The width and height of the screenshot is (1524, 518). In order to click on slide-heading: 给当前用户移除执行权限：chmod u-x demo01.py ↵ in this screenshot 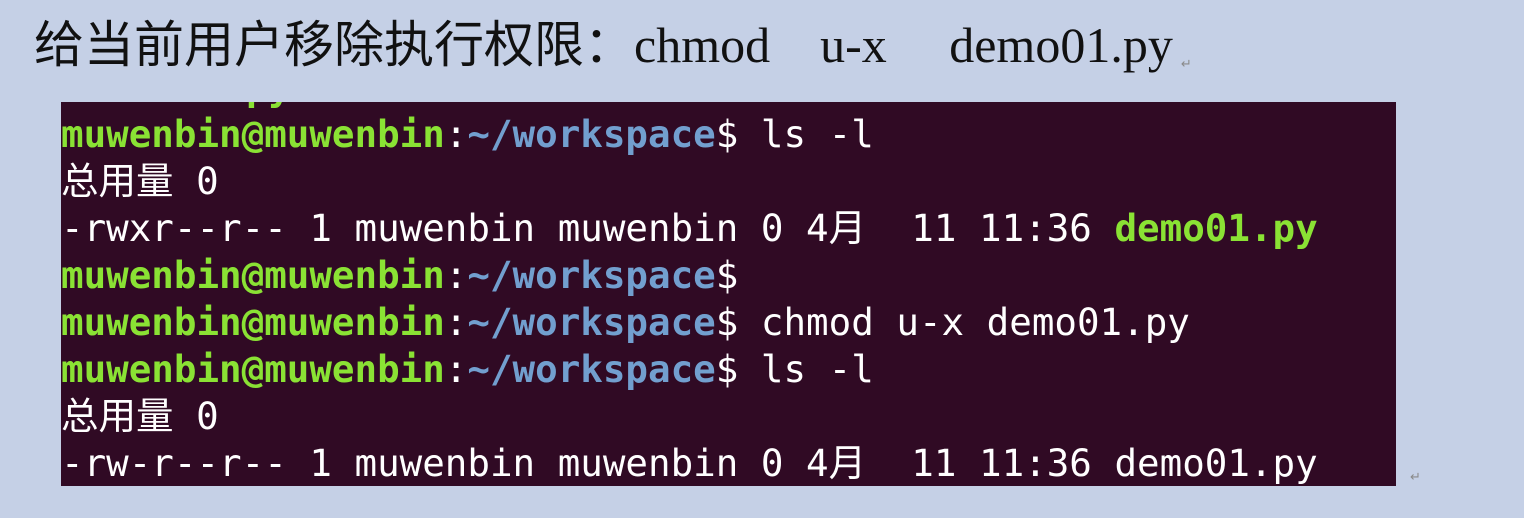, I will do `click(613, 45)`.